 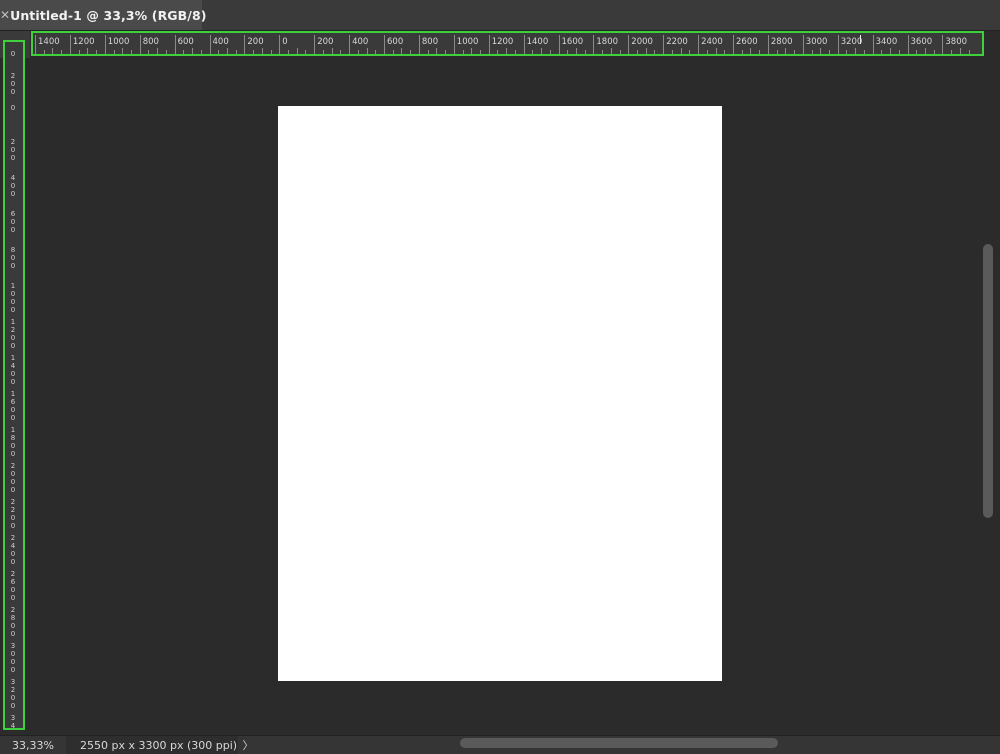 What do you see at coordinates (619, 743) in the screenshot?
I see `horizontal-scrollbar-thumb` at bounding box center [619, 743].